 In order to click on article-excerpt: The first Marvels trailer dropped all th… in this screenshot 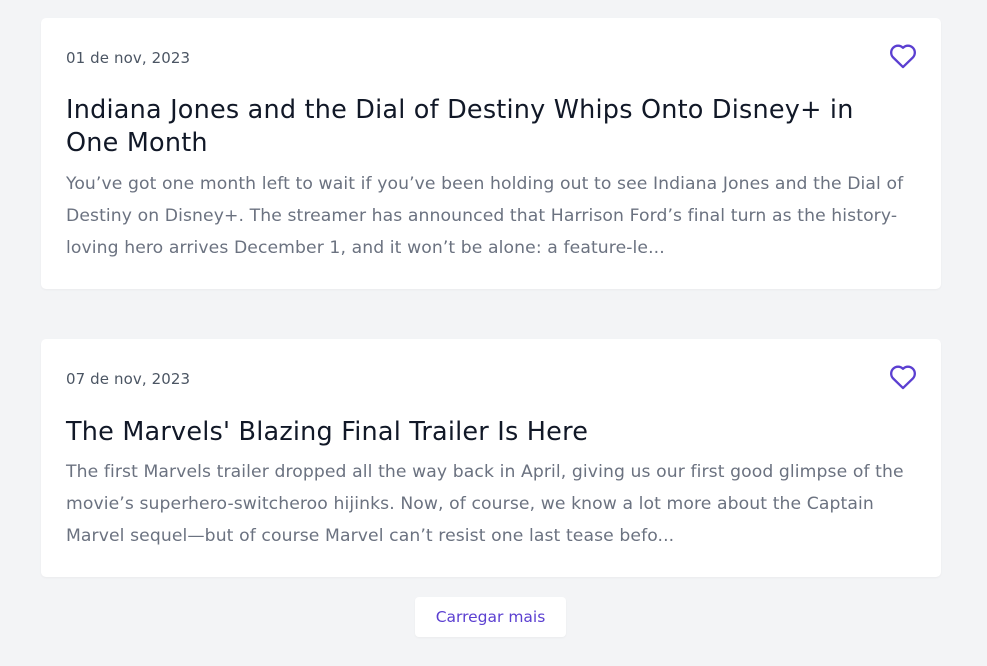, I will do `click(485, 504)`.